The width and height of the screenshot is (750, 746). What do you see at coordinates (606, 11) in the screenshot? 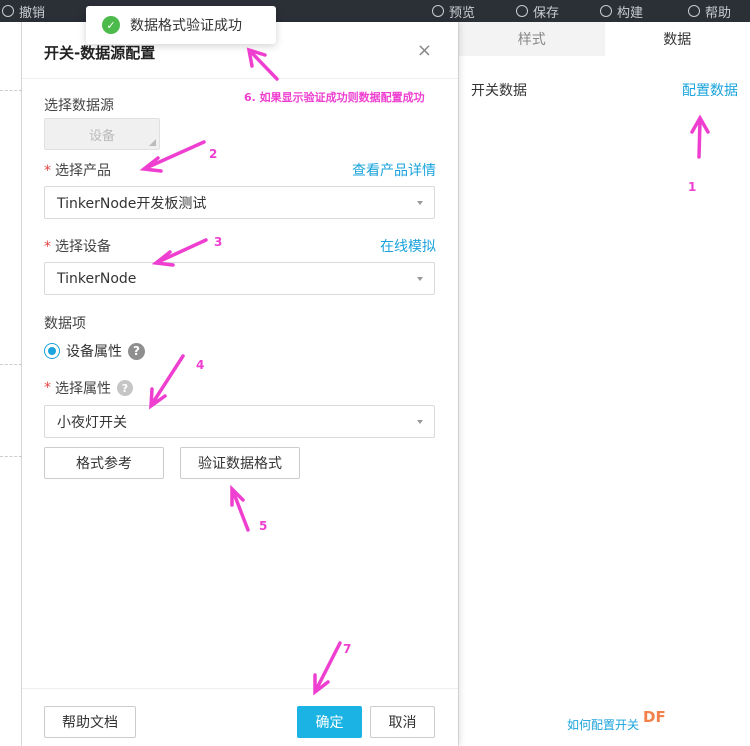
I see `build-icon` at bounding box center [606, 11].